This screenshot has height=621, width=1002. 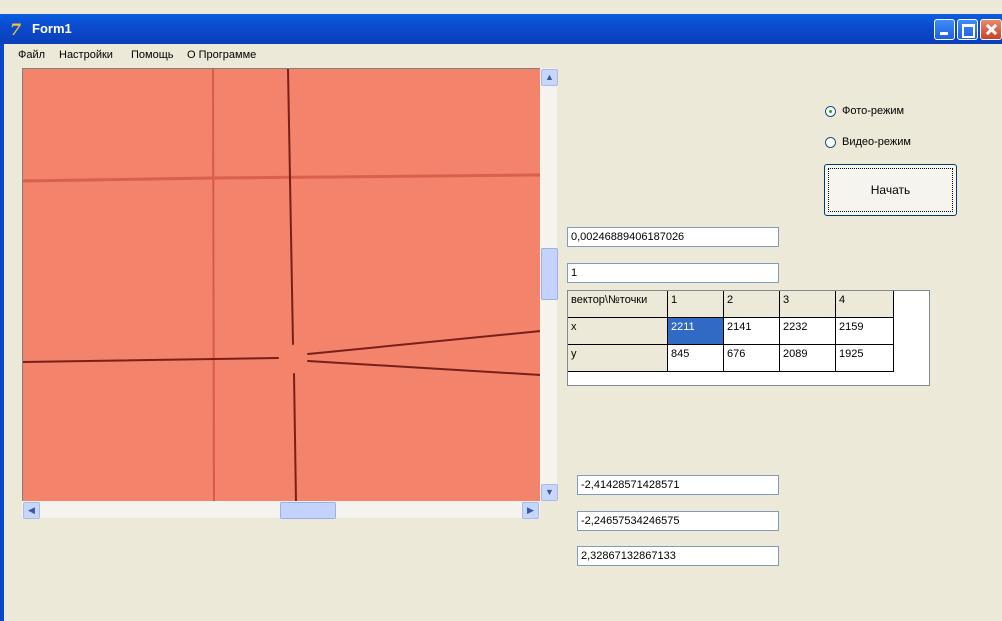 I want to click on table-cell: 1925, so click(x=865, y=358).